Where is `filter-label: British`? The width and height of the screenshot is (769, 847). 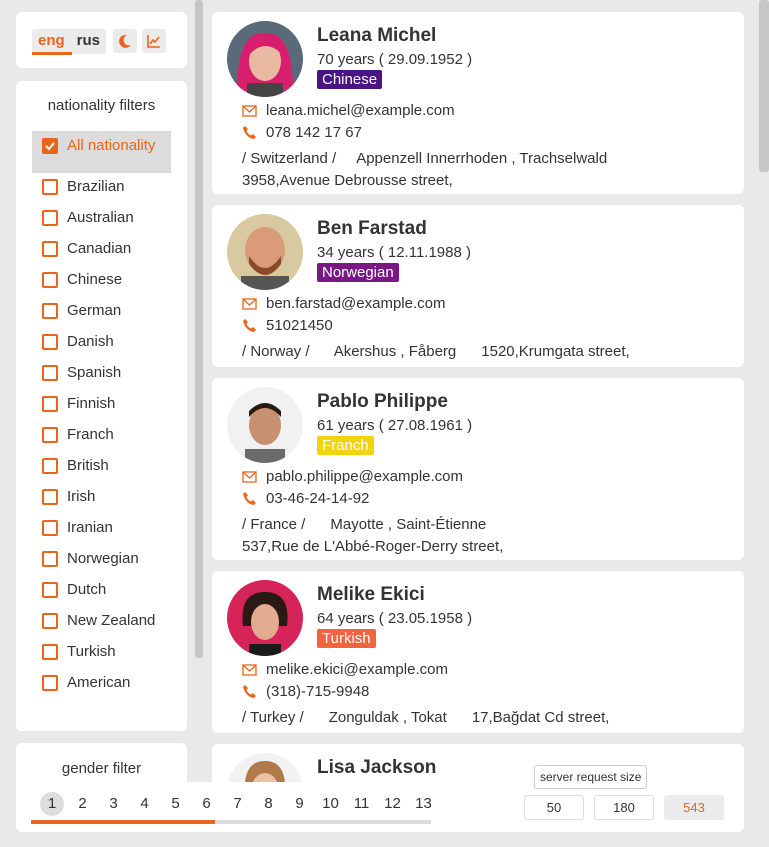
filter-label: British is located at coordinates (88, 465).